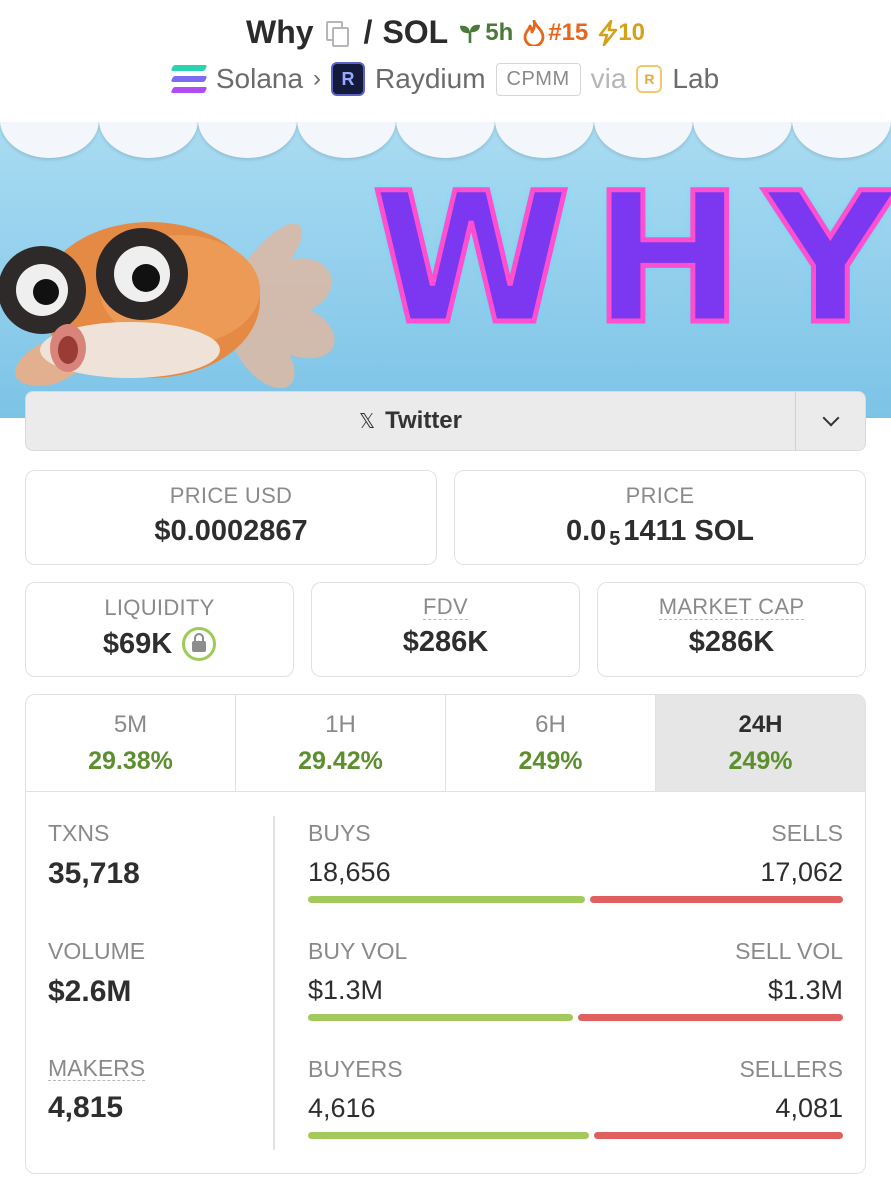 The height and width of the screenshot is (1200, 891). I want to click on buys-sells-stat: BUYS SELLS 18,656 17,062, so click(575, 861).